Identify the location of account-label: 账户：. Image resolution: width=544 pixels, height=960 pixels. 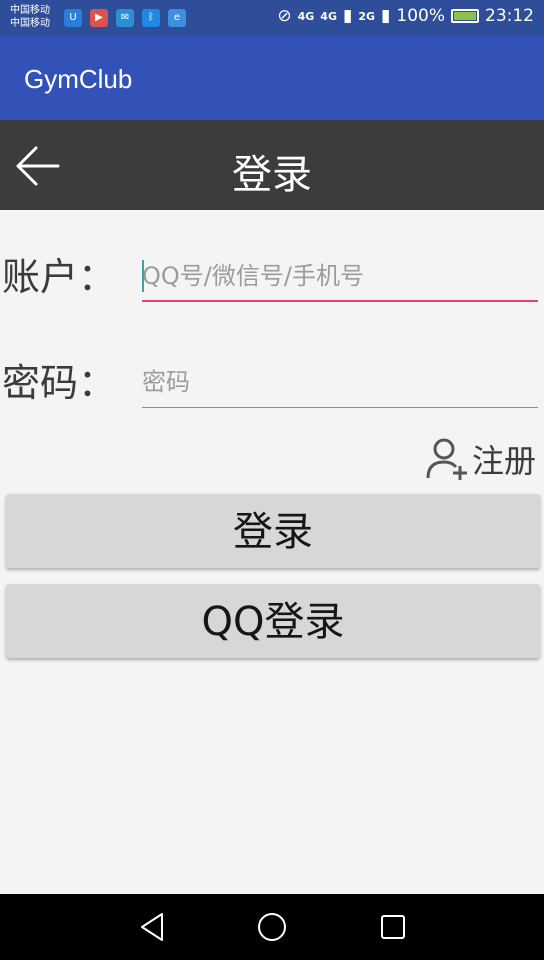
(59, 277).